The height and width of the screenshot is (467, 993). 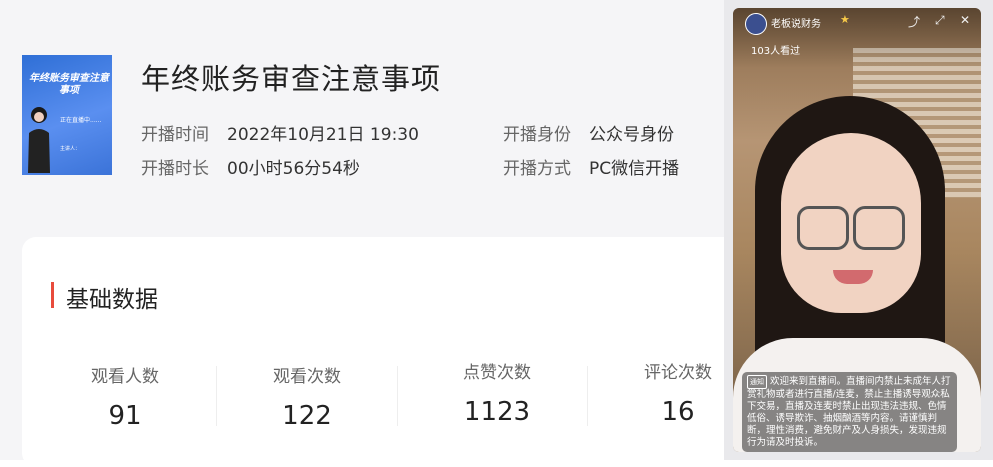 What do you see at coordinates (125, 377) in the screenshot?
I see `stat-label: 观看人数` at bounding box center [125, 377].